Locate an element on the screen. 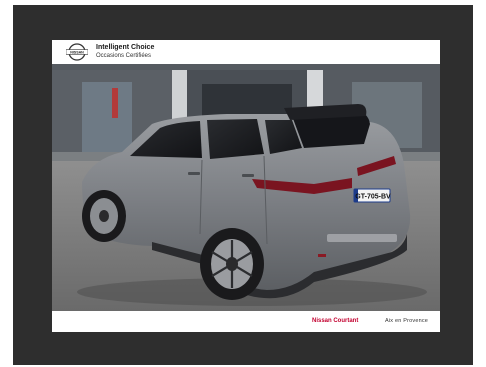 The image size is (486, 367). footer-bar: Nissan Courtant Aix en Provence is located at coordinates (246, 321).